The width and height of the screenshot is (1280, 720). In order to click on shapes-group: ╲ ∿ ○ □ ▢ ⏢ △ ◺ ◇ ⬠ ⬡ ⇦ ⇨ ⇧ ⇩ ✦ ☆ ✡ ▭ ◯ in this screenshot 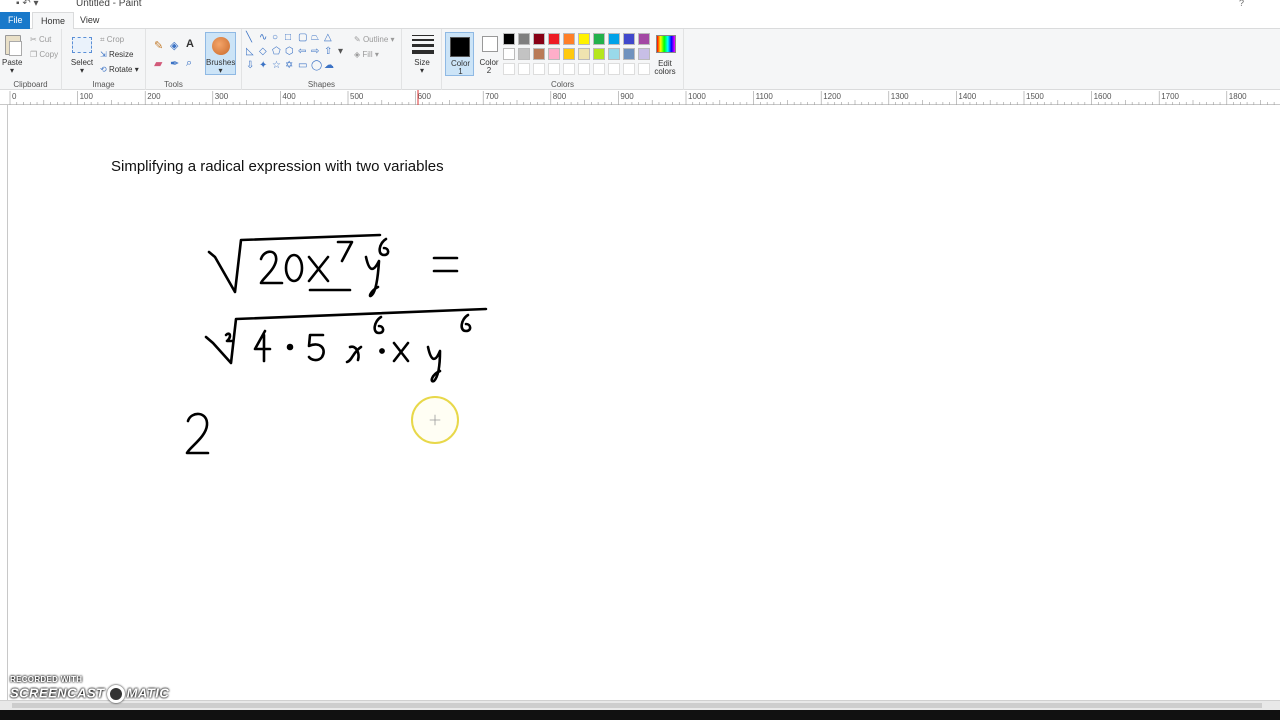, I will do `click(322, 59)`.